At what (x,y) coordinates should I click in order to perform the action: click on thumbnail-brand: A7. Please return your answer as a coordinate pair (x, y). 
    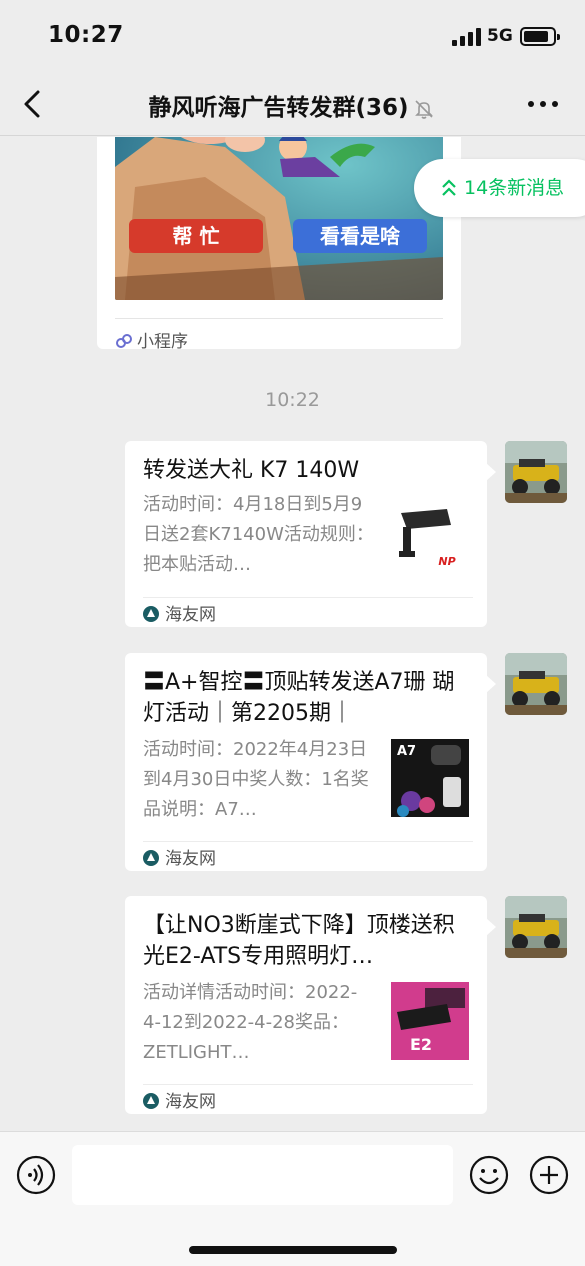
    Looking at the image, I should click on (406, 751).